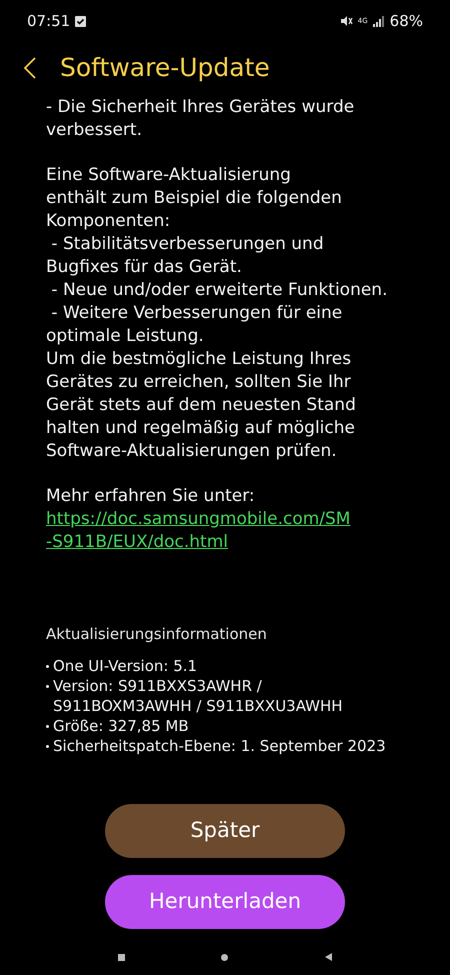 The height and width of the screenshot is (975, 450). I want to click on mute-icon, so click(346, 21).